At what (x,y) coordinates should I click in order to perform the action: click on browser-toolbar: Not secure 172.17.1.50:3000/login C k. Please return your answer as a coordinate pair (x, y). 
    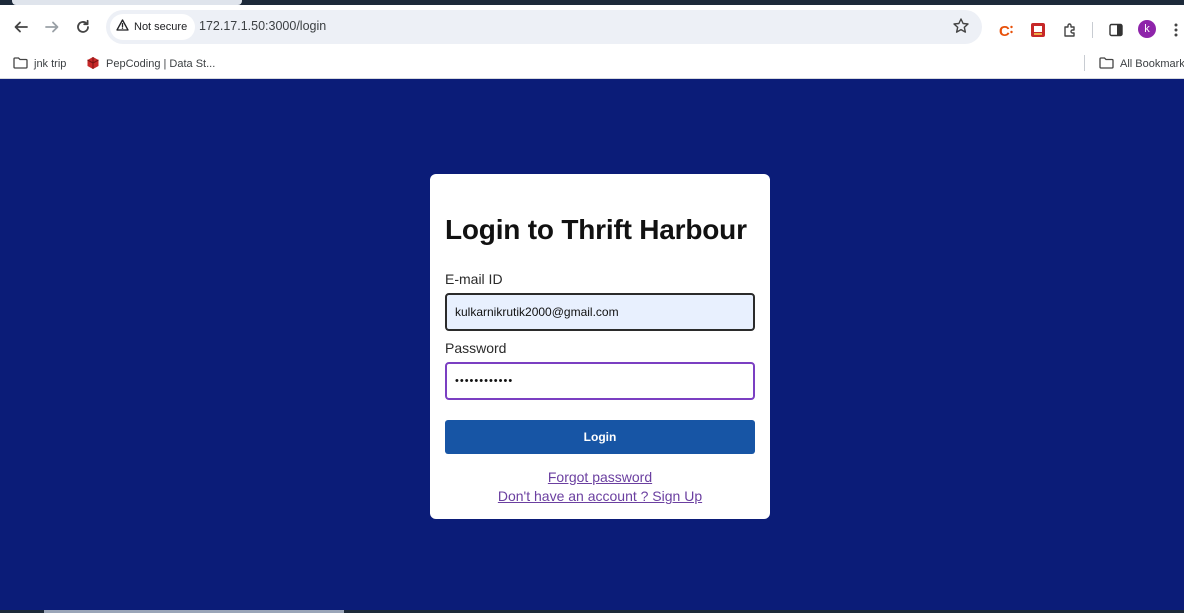
    Looking at the image, I should click on (592, 27).